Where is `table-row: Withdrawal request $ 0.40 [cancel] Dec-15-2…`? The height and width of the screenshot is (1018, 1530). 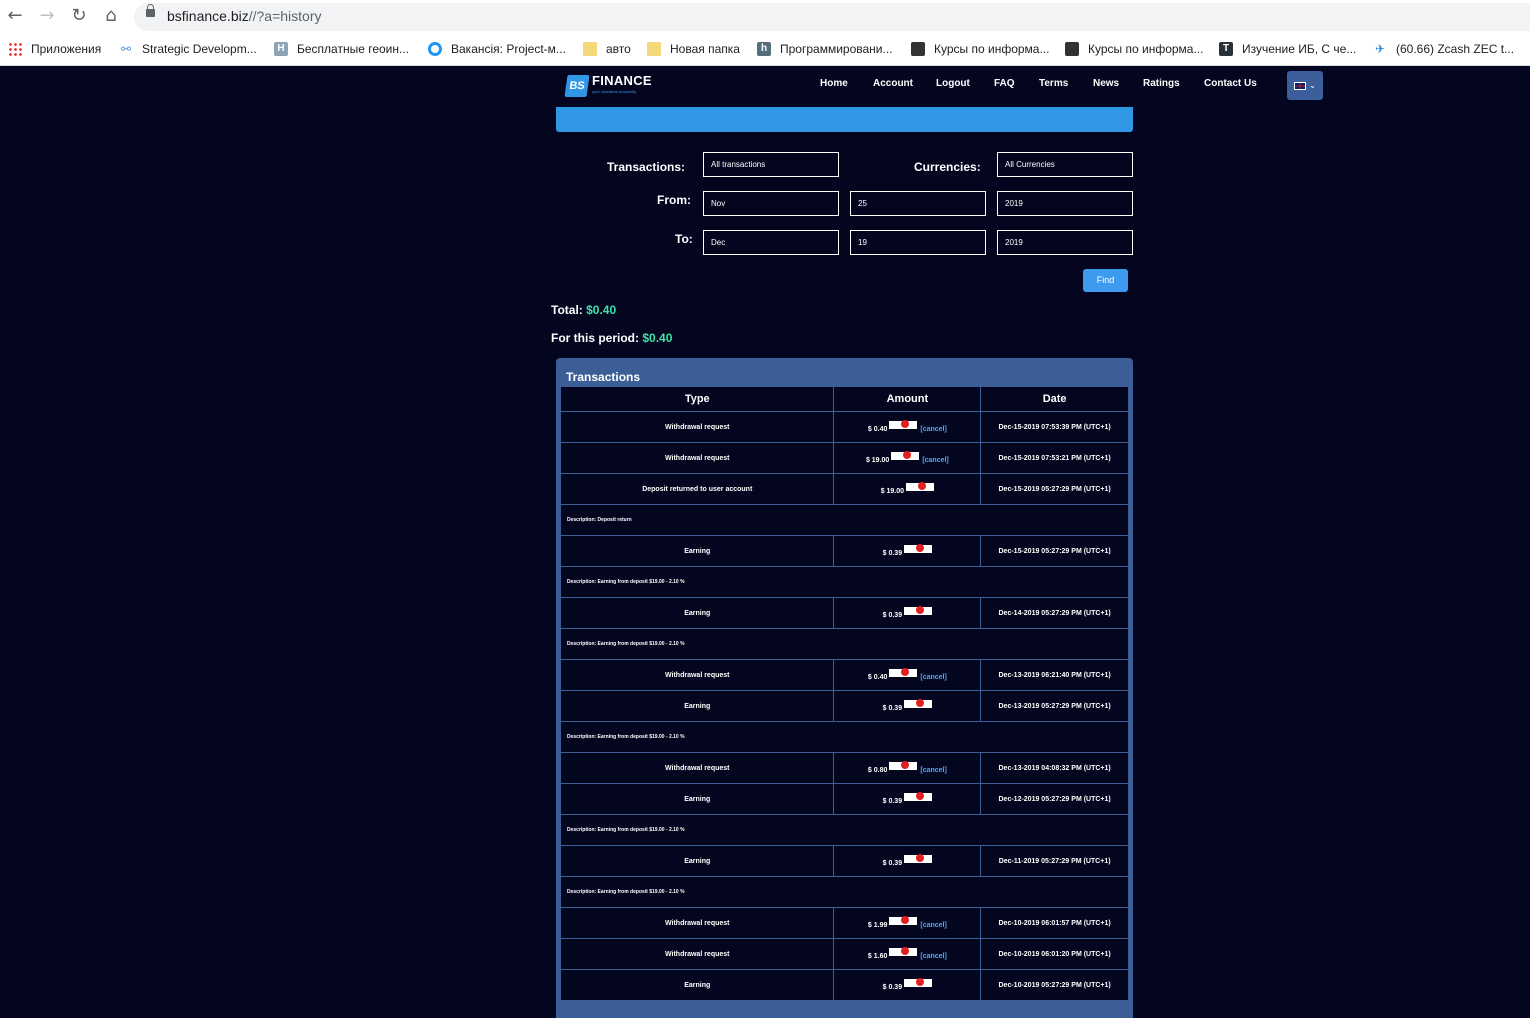
table-row: Withdrawal request $ 0.40 [cancel] Dec-15-2… is located at coordinates (844, 427).